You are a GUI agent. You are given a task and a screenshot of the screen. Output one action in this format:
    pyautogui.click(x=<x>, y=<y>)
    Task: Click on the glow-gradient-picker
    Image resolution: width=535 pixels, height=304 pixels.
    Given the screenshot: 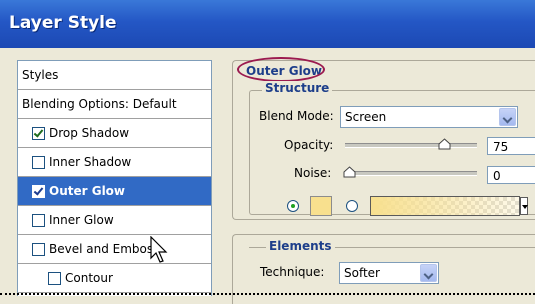 What is the action you would take?
    pyautogui.click(x=445, y=206)
    